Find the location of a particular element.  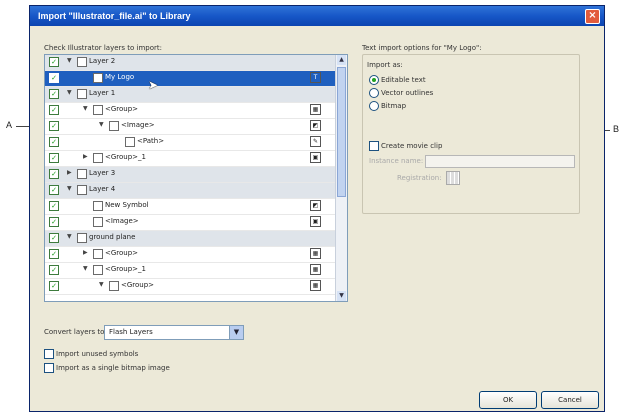

layer-row: ✓ ▼ Layer 2 is located at coordinates (190, 63).